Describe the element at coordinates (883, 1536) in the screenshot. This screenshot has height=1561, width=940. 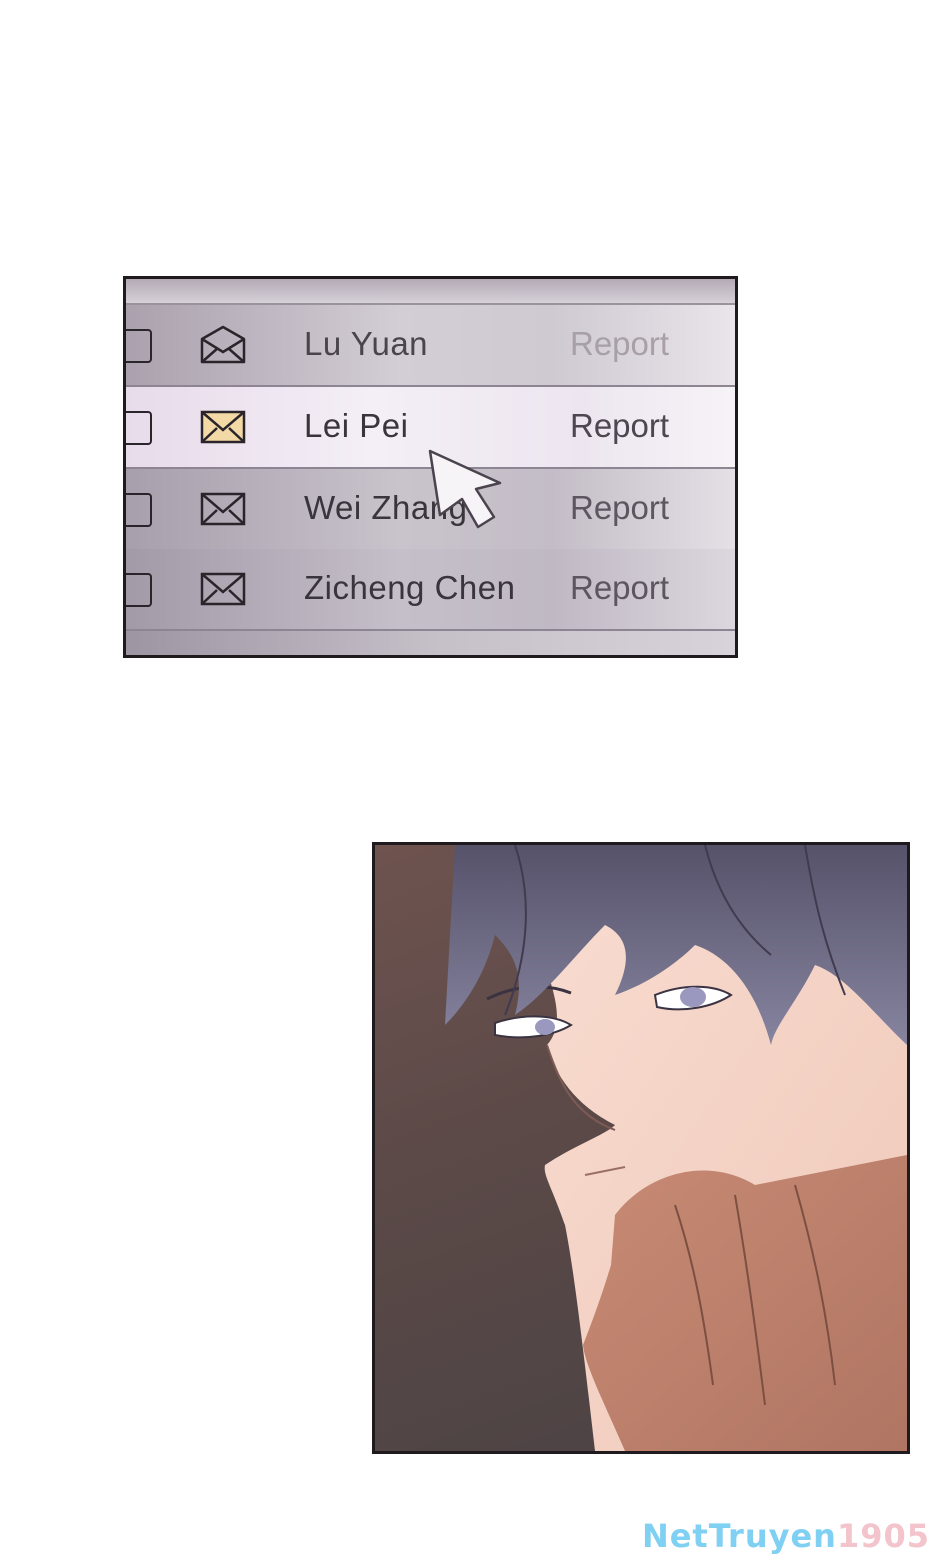
I see `watermark-number: 1905` at that location.